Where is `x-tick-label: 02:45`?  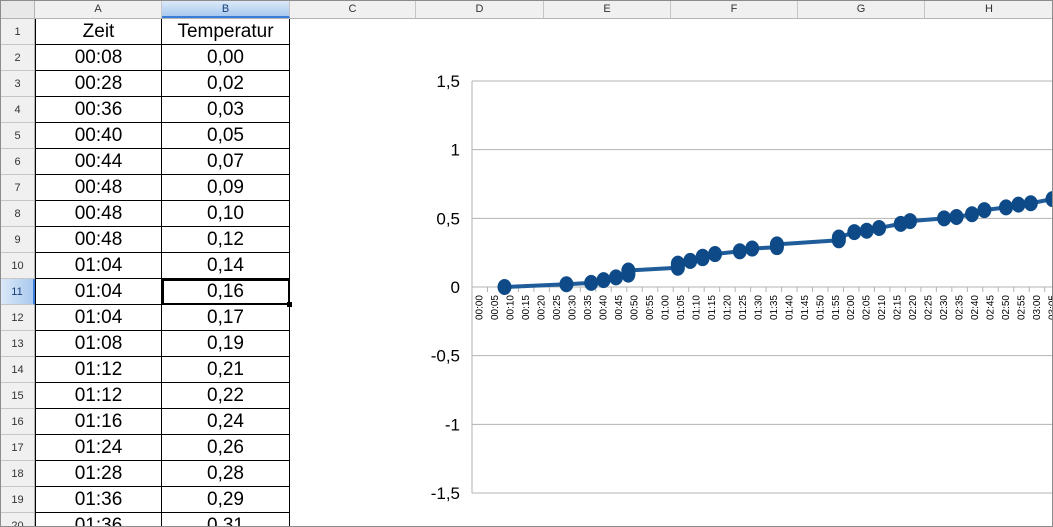
x-tick-label: 02:45 is located at coordinates (991, 307).